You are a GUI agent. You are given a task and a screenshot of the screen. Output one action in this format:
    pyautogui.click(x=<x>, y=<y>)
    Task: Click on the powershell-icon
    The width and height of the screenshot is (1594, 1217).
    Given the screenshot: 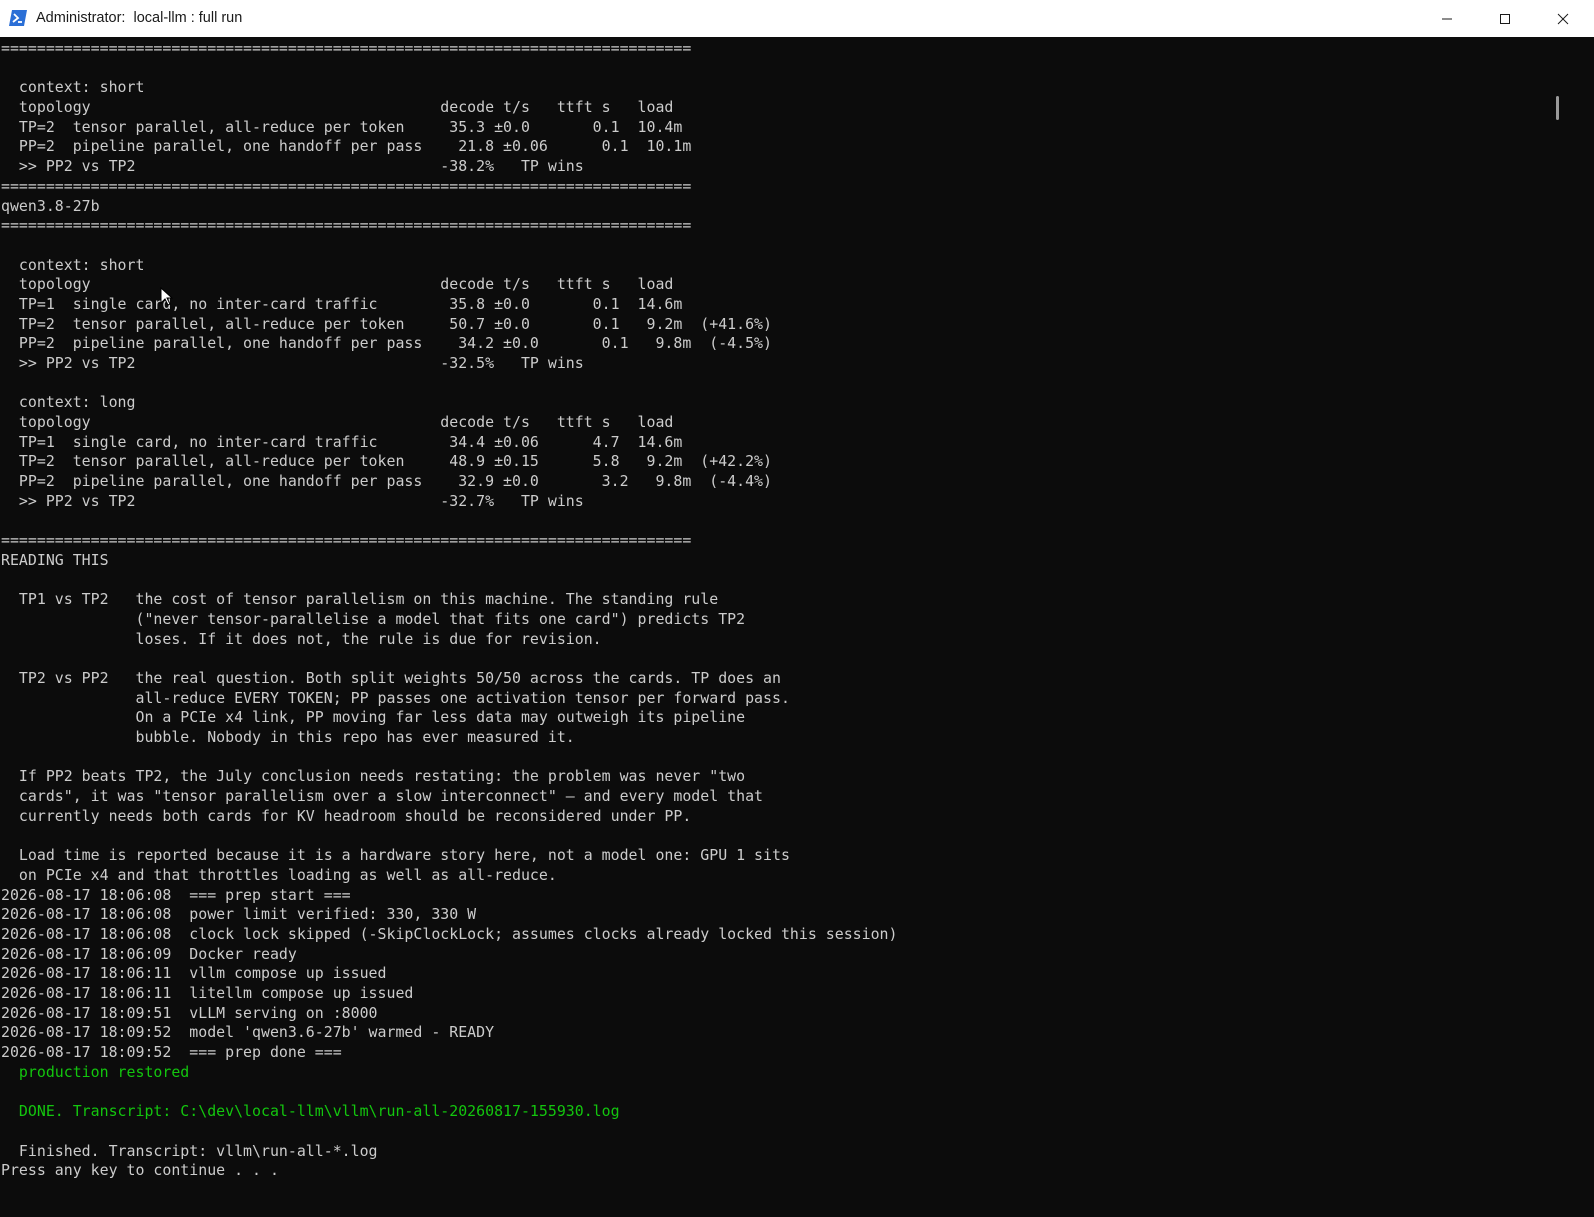 What is the action you would take?
    pyautogui.click(x=18, y=18)
    